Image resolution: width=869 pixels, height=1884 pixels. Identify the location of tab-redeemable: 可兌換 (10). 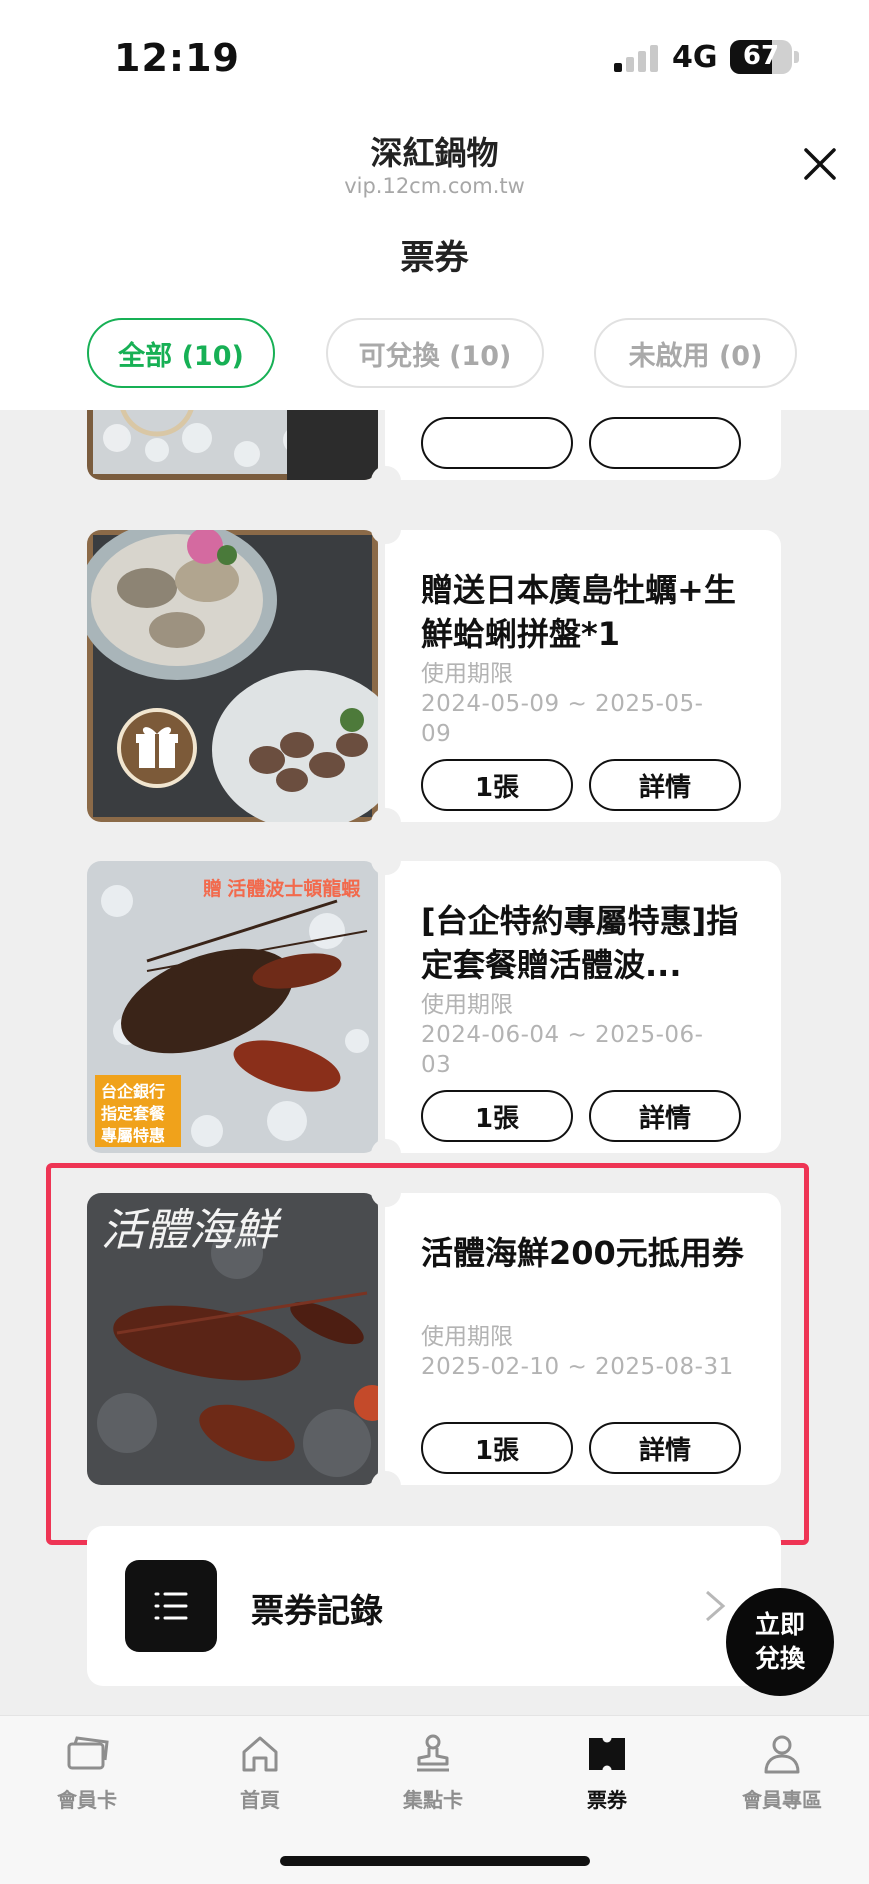
(435, 353).